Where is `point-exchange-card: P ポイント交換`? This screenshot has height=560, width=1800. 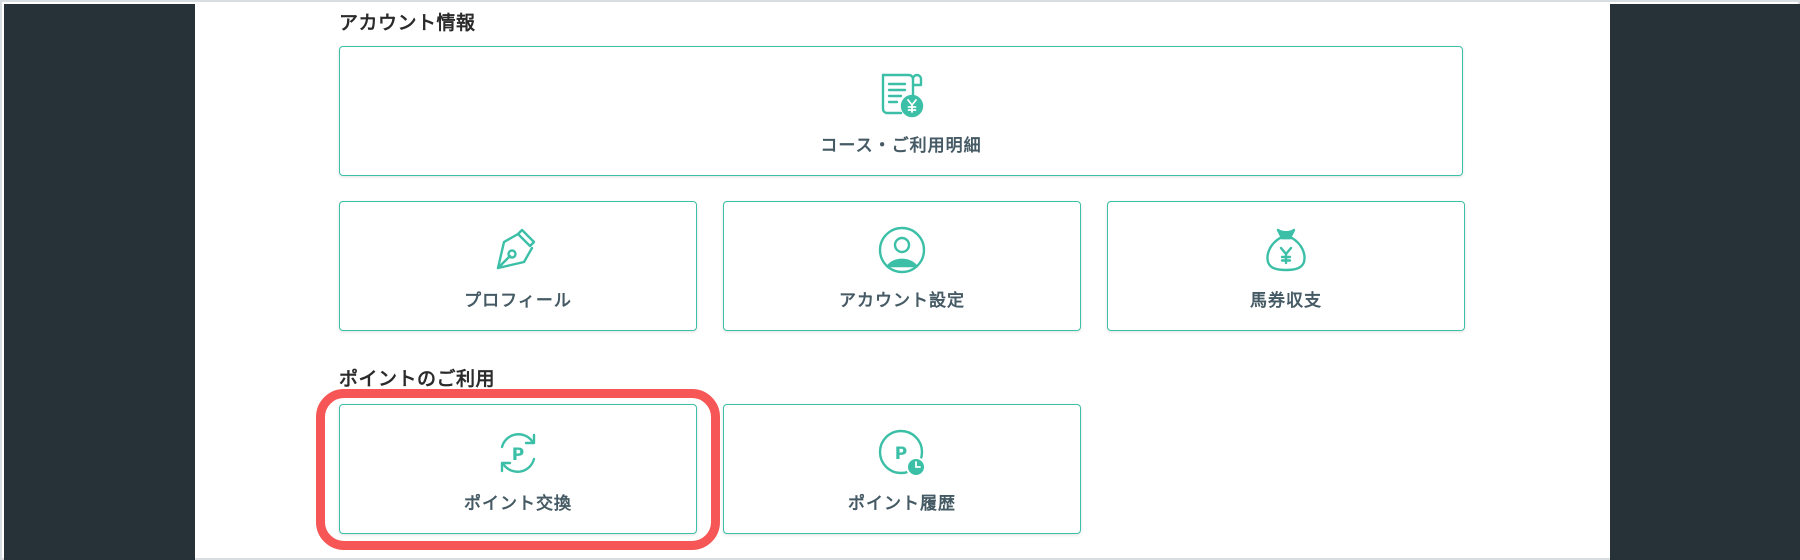 point-exchange-card: P ポイント交換 is located at coordinates (518, 469).